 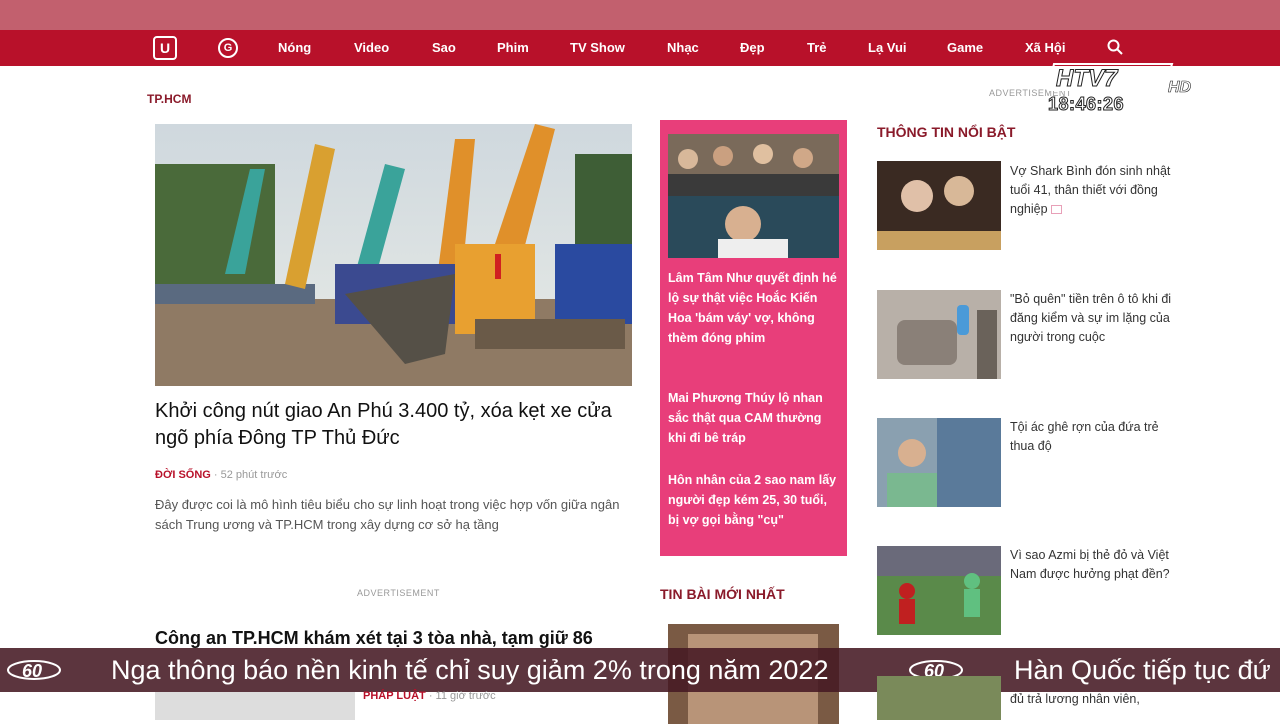 I want to click on hero-time: 52 phút trước, so click(x=254, y=475).